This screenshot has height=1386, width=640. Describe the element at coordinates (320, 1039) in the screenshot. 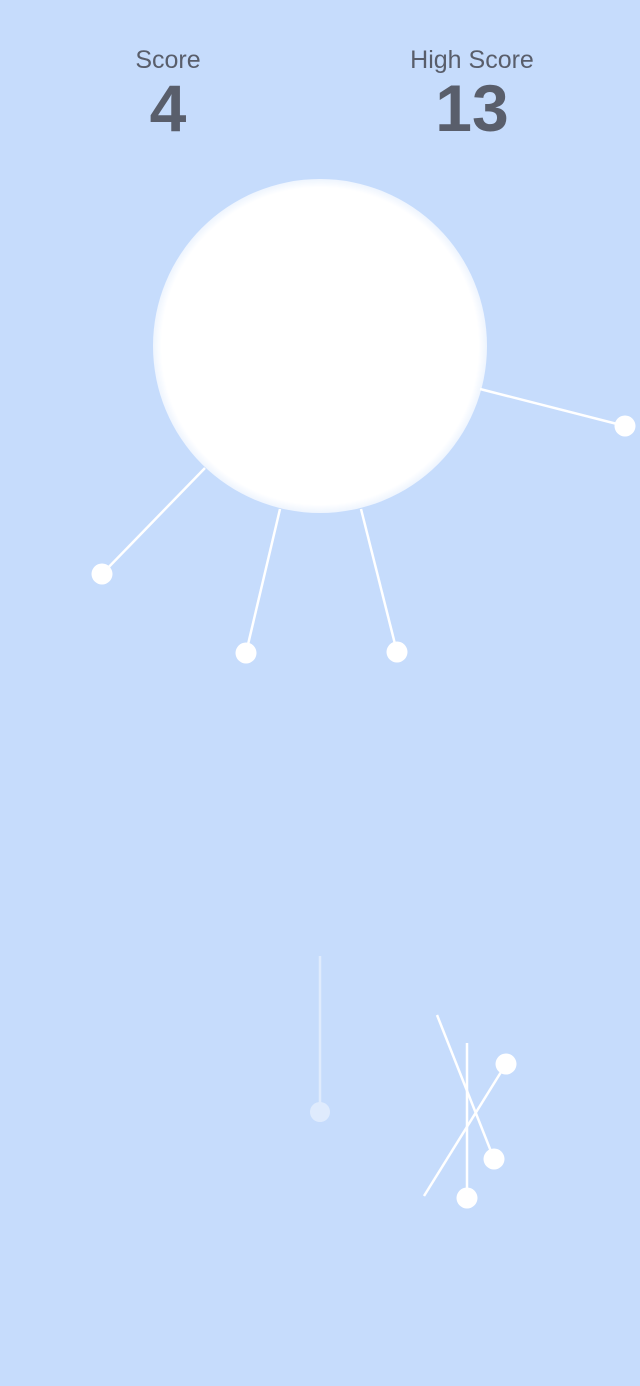

I see `next-pin` at that location.